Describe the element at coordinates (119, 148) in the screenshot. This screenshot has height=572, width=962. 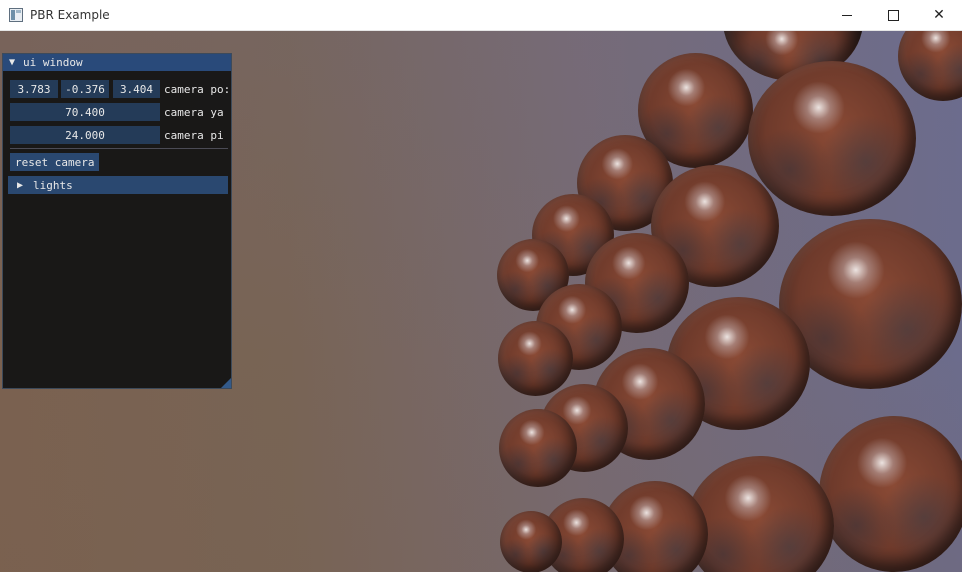
I see `separator` at that location.